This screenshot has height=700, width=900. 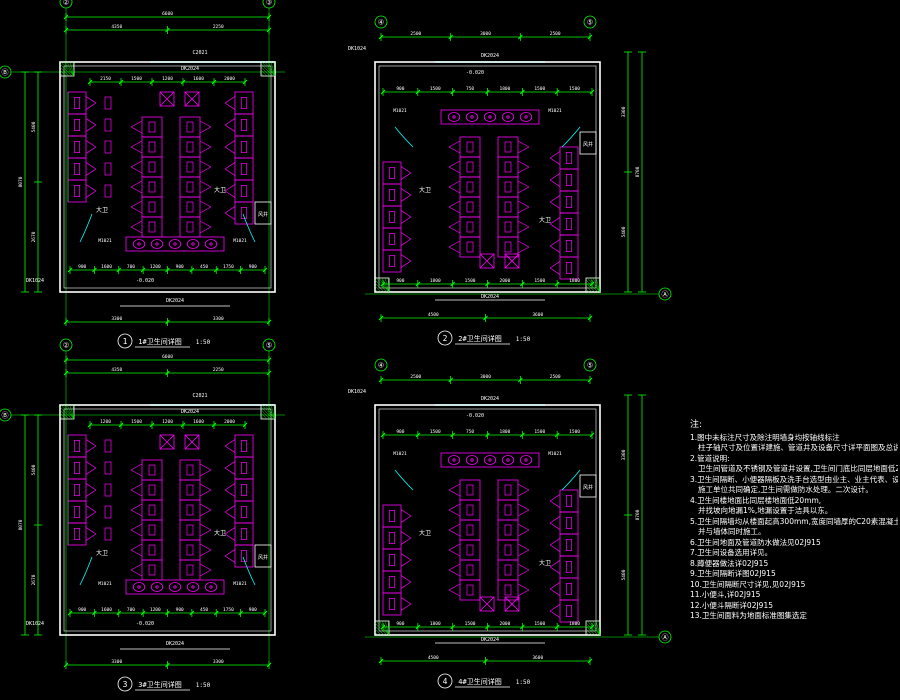 I want to click on drawing-title: 3#卫生间详图, so click(x=159, y=684).